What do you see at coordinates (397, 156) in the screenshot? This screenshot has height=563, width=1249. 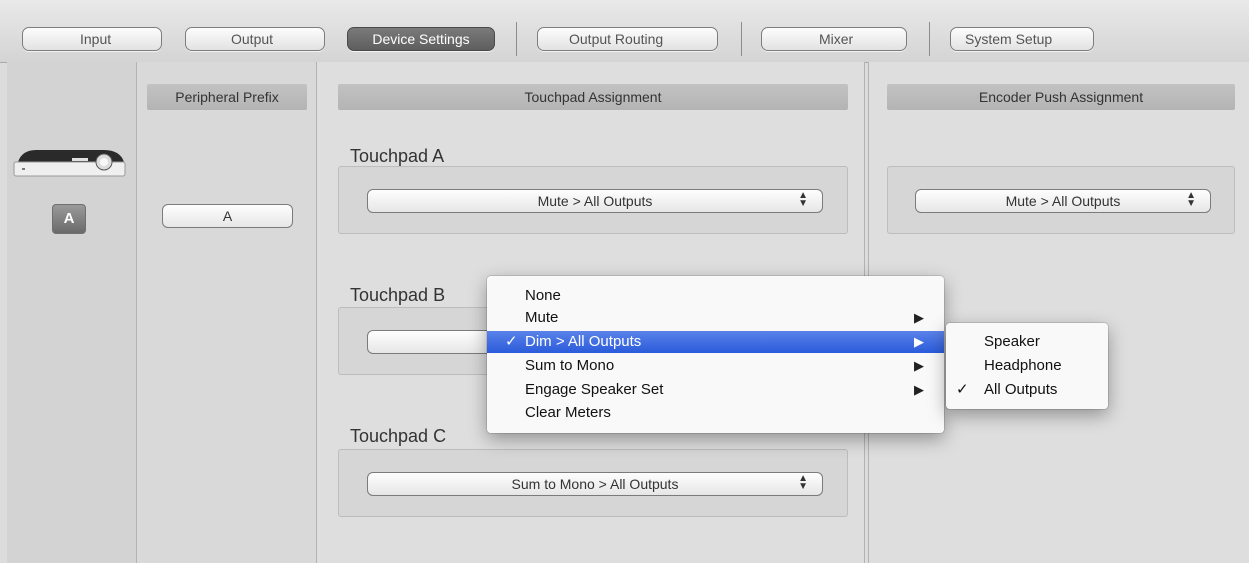 I see `touchpad-a-title: Touchpad A` at bounding box center [397, 156].